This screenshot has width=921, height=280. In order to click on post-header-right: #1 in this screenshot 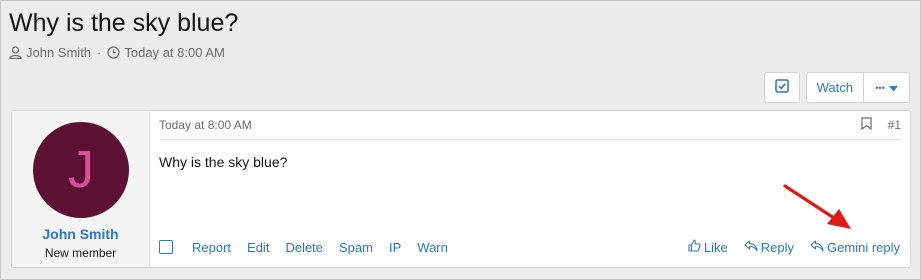, I will do `click(881, 125)`.